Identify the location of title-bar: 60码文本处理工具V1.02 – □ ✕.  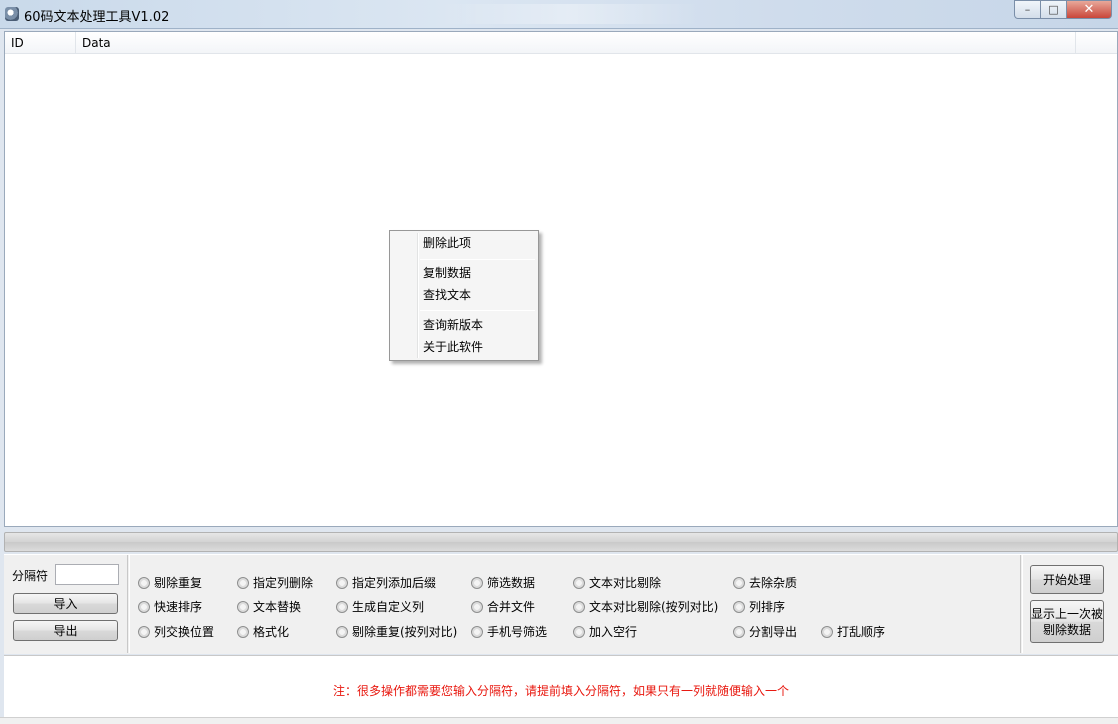
(559, 14).